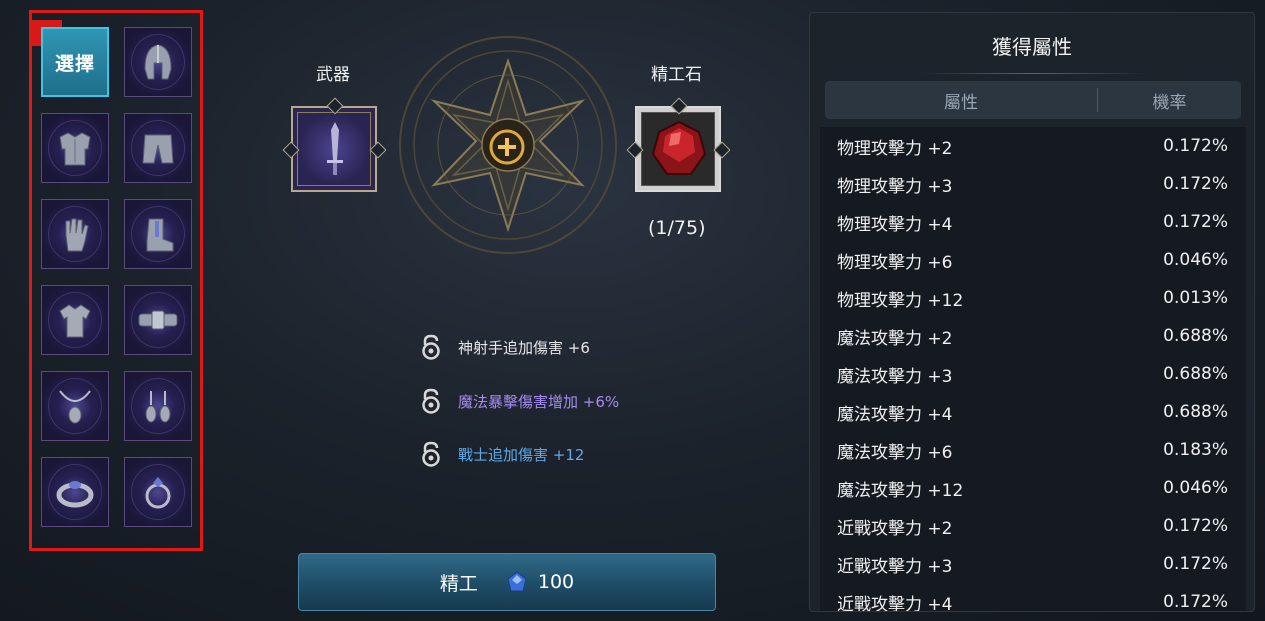 The image size is (1265, 621). I want to click on slot-belt, so click(158, 320).